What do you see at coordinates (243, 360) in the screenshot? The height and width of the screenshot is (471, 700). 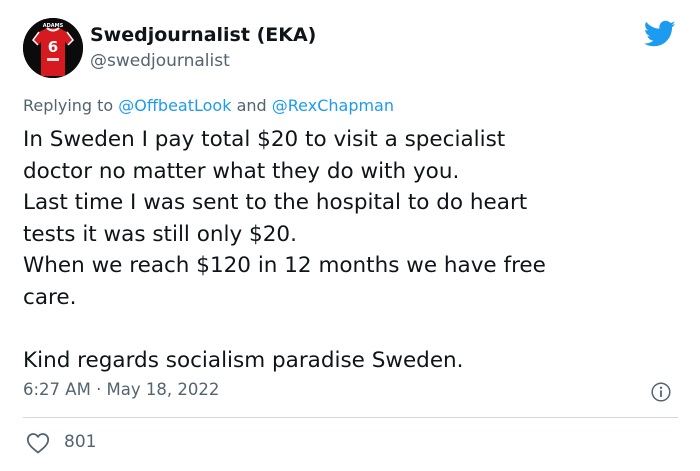 I see `tweet-line: Kind regards socialism paradise Sweden.` at bounding box center [243, 360].